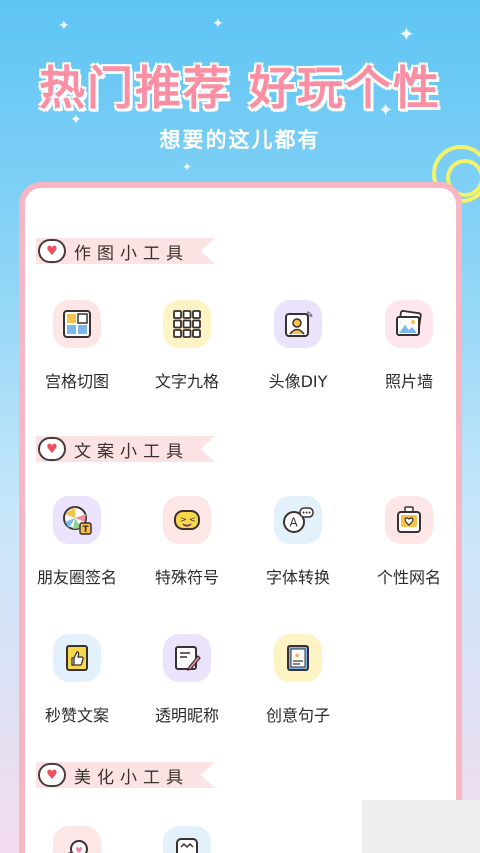 Image resolution: width=480 pixels, height=853 pixels. I want to click on section-label: 作图小工具, so click(131, 253).